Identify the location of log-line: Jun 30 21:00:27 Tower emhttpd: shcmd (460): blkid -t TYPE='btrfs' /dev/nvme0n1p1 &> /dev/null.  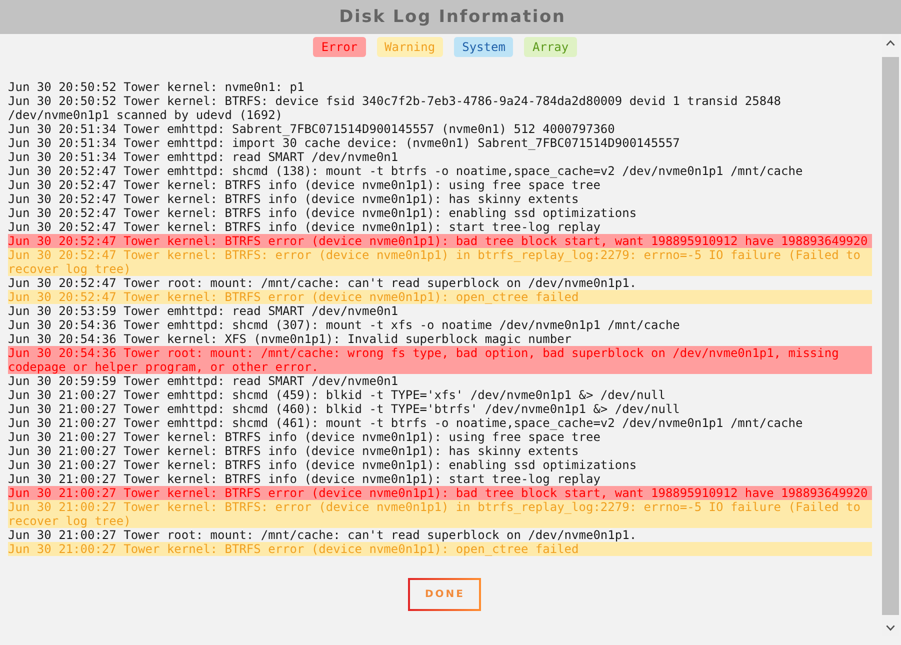
(344, 409).